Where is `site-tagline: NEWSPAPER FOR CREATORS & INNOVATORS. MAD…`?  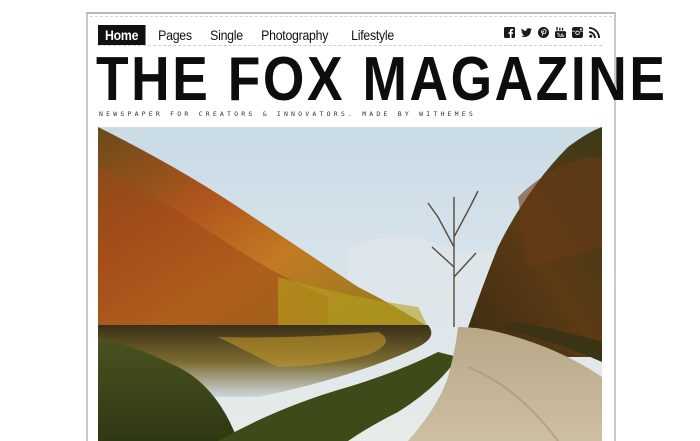 site-tagline: NEWSPAPER FOR CREATORS & INNOVATORS. MAD… is located at coordinates (288, 114).